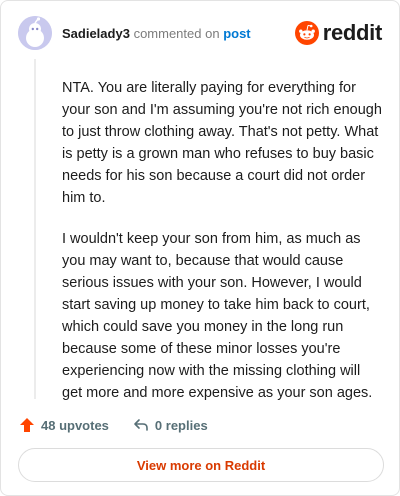 This screenshot has width=400, height=496. Describe the element at coordinates (306, 33) in the screenshot. I see `reddit-snoo-icon` at that location.